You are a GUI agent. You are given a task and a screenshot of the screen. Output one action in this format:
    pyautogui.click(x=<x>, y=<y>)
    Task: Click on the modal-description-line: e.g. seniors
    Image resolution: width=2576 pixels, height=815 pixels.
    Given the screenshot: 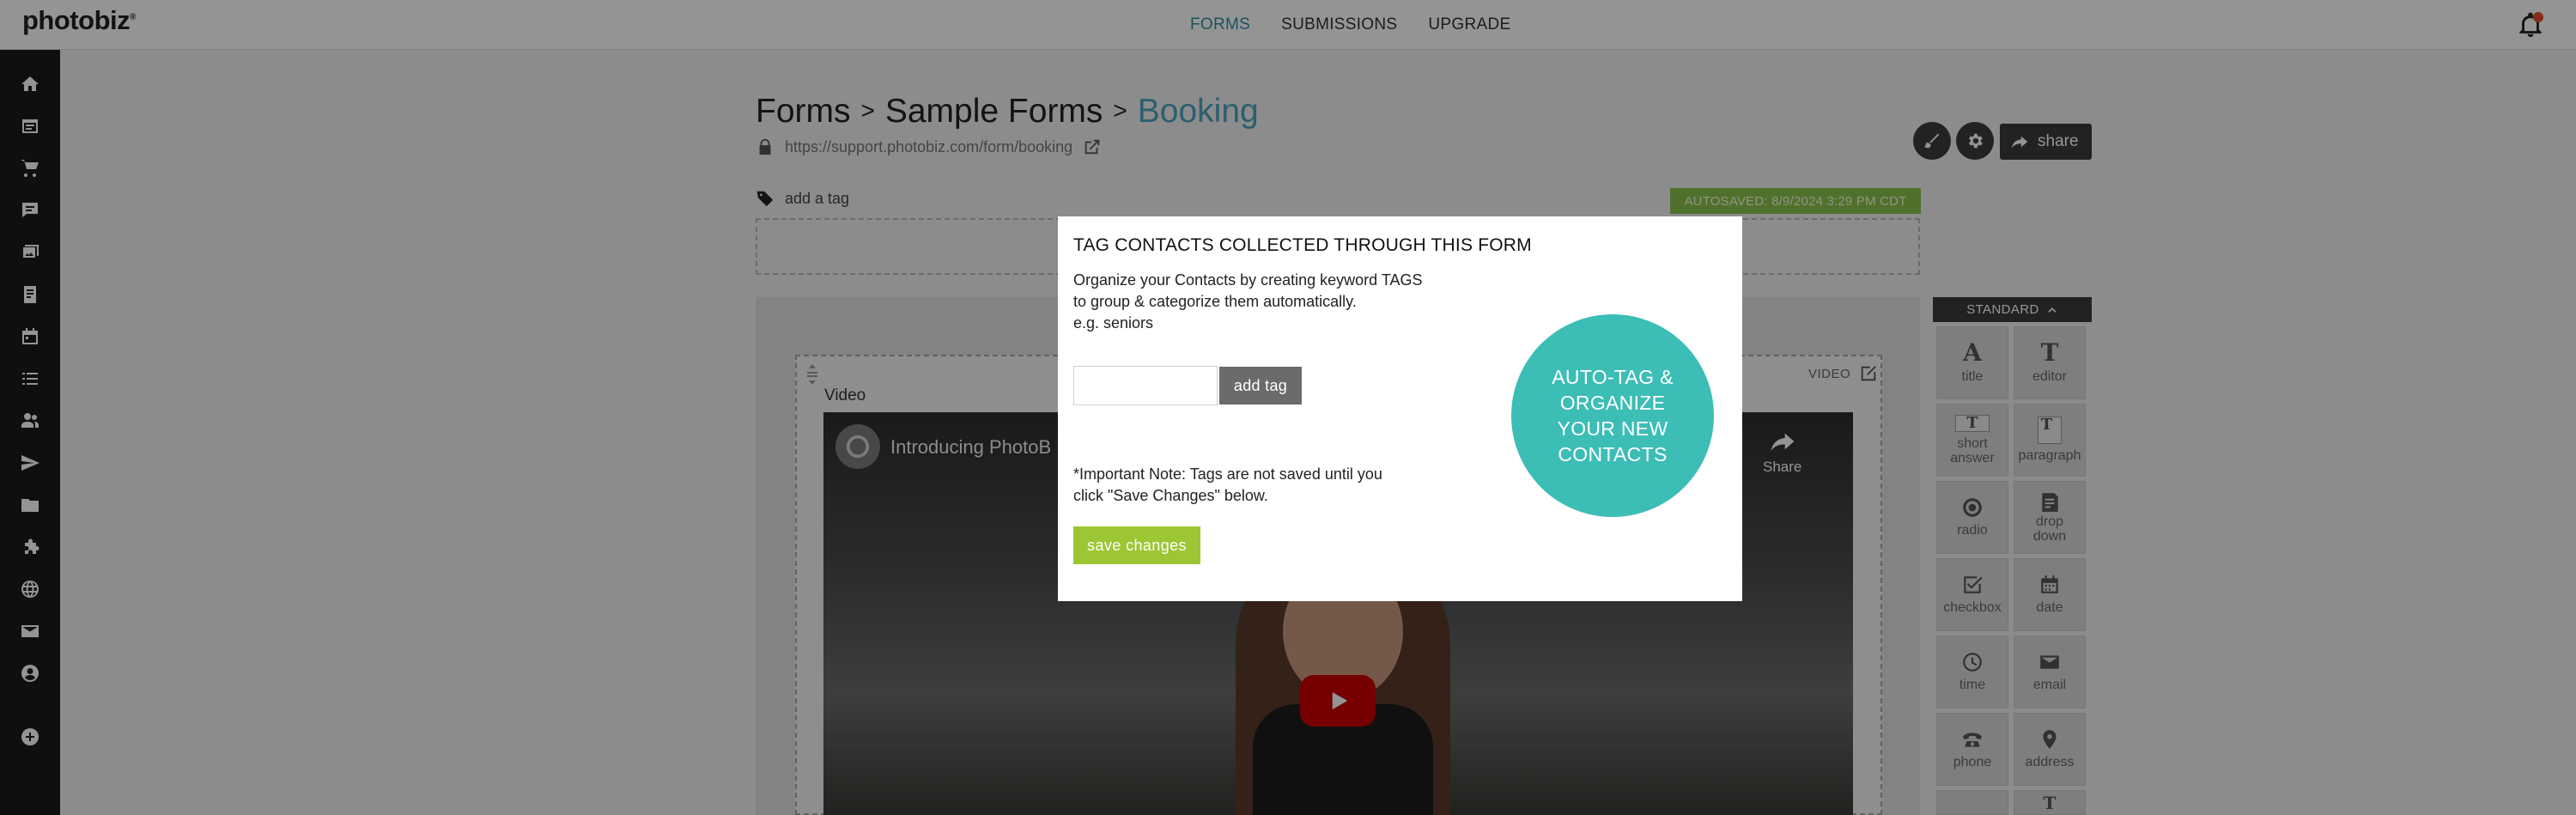 What is the action you would take?
    pyautogui.click(x=1113, y=322)
    